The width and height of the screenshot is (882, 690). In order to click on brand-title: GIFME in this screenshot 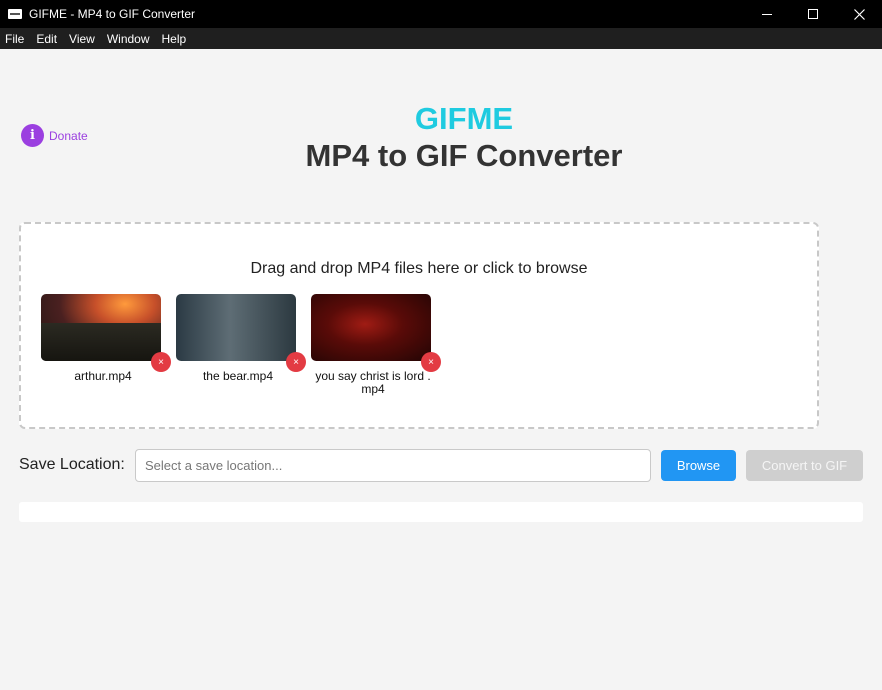, I will do `click(464, 118)`.